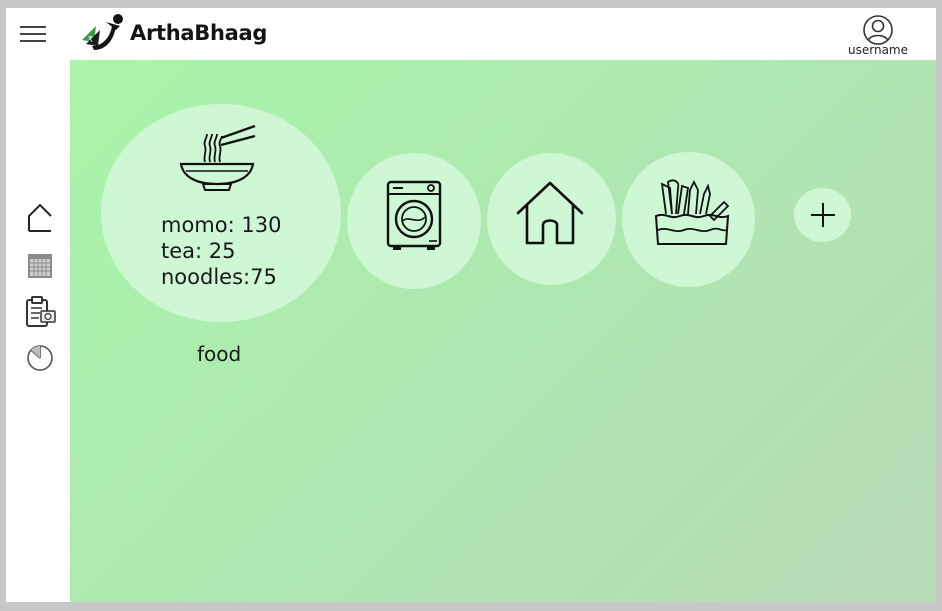 The width and height of the screenshot is (942, 611). What do you see at coordinates (199, 33) in the screenshot?
I see `app-name: ArthaBhaag` at bounding box center [199, 33].